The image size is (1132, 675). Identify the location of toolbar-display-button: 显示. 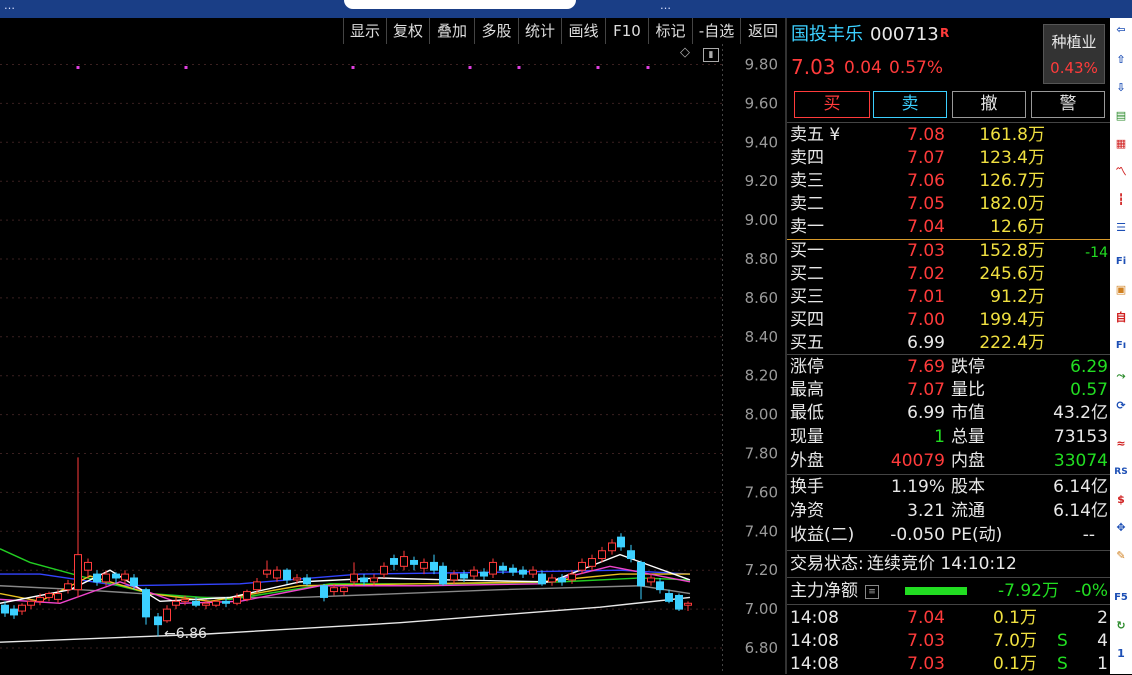
(364, 31).